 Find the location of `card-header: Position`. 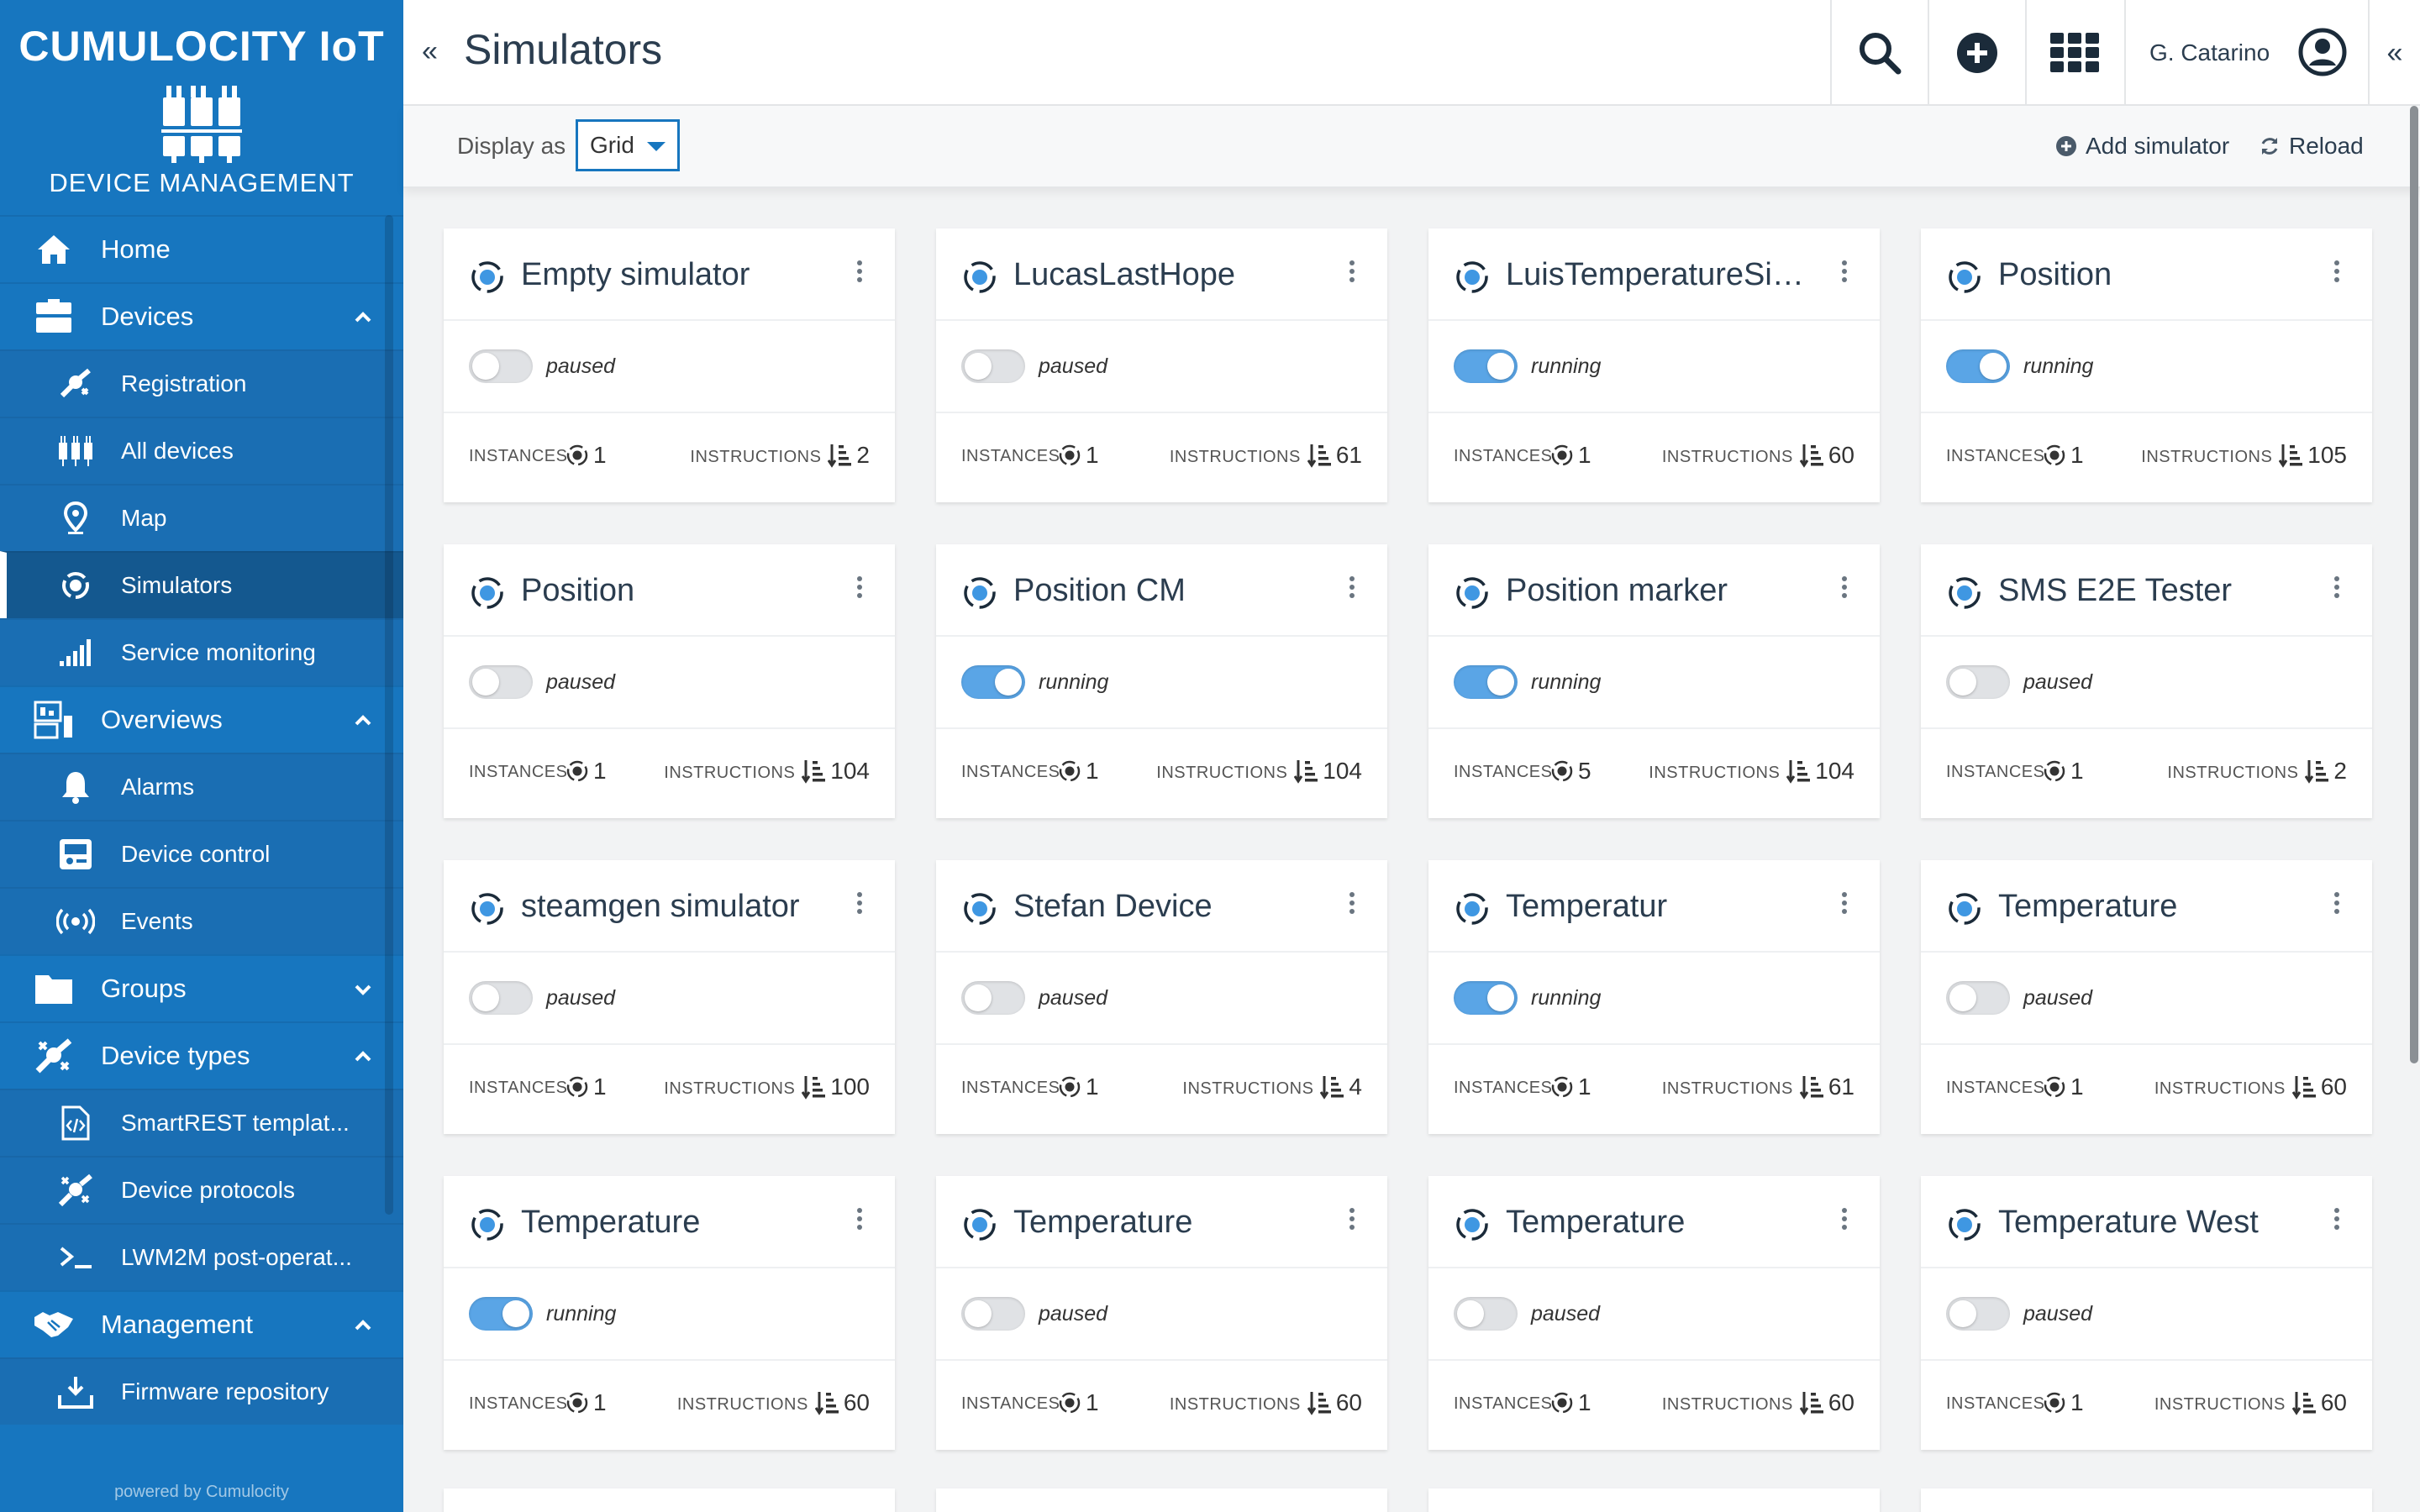

card-header: Position is located at coordinates (669, 590).